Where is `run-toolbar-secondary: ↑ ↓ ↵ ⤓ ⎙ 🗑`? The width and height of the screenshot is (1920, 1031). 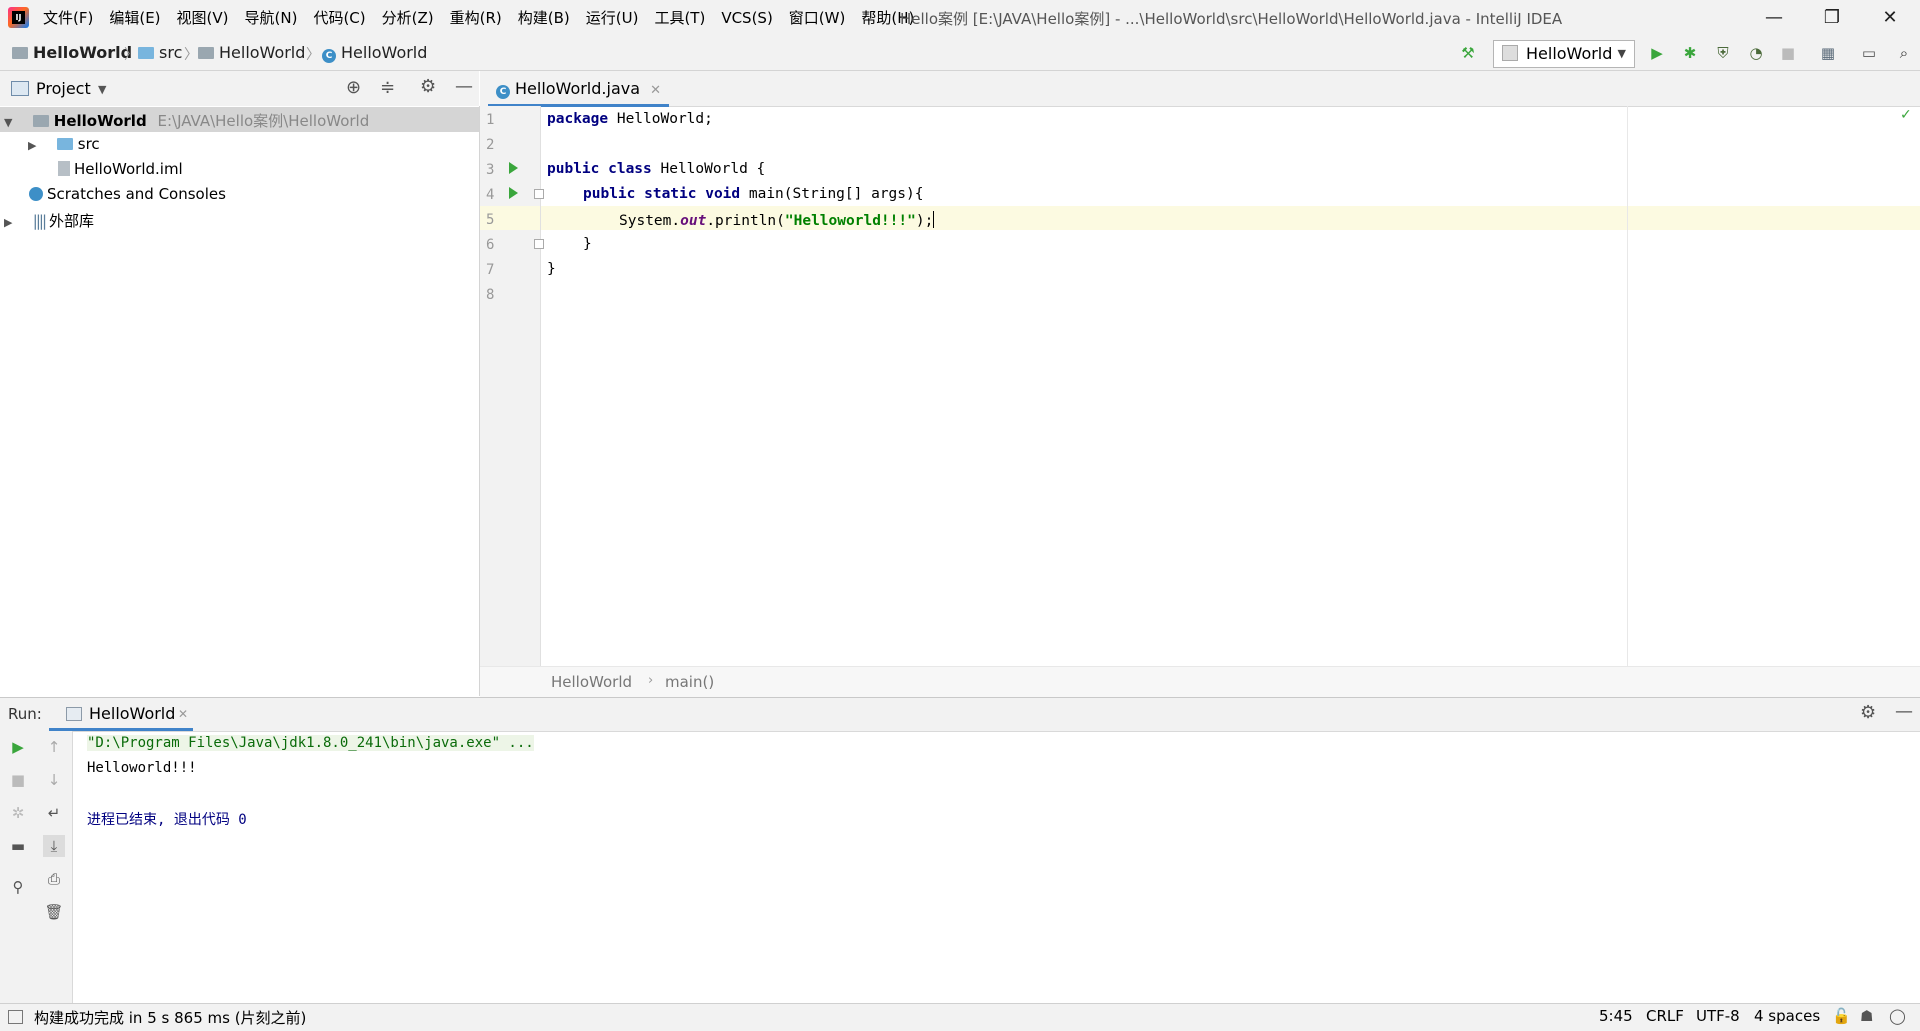
run-toolbar-secondary: ↑ ↓ ↵ ⤓ ⎙ 🗑 is located at coordinates (54, 867).